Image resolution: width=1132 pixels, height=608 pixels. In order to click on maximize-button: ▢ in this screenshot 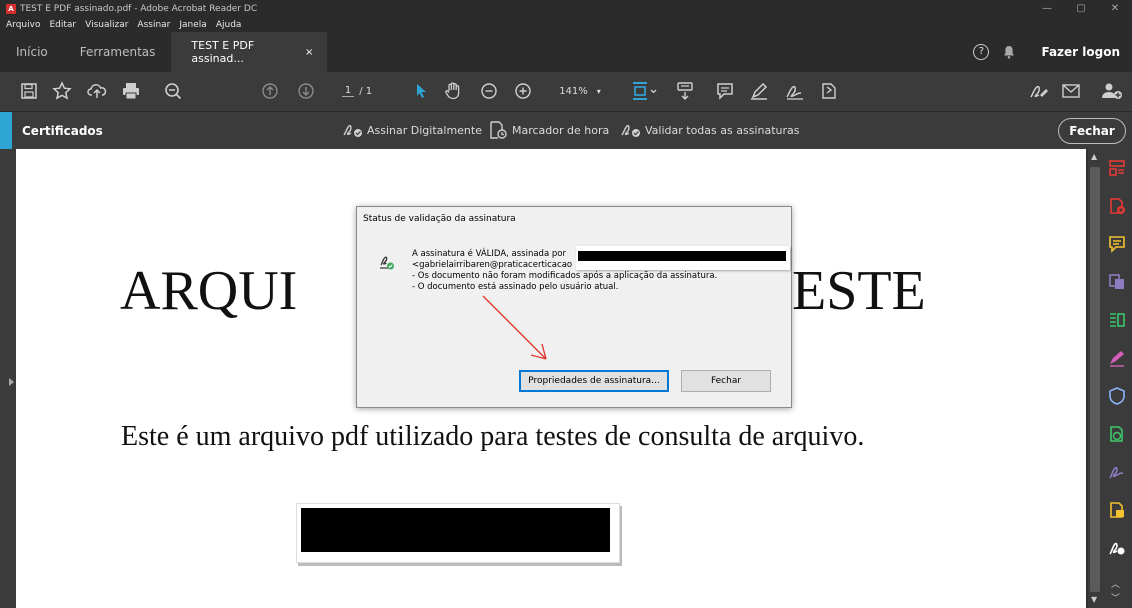, I will do `click(1081, 9)`.